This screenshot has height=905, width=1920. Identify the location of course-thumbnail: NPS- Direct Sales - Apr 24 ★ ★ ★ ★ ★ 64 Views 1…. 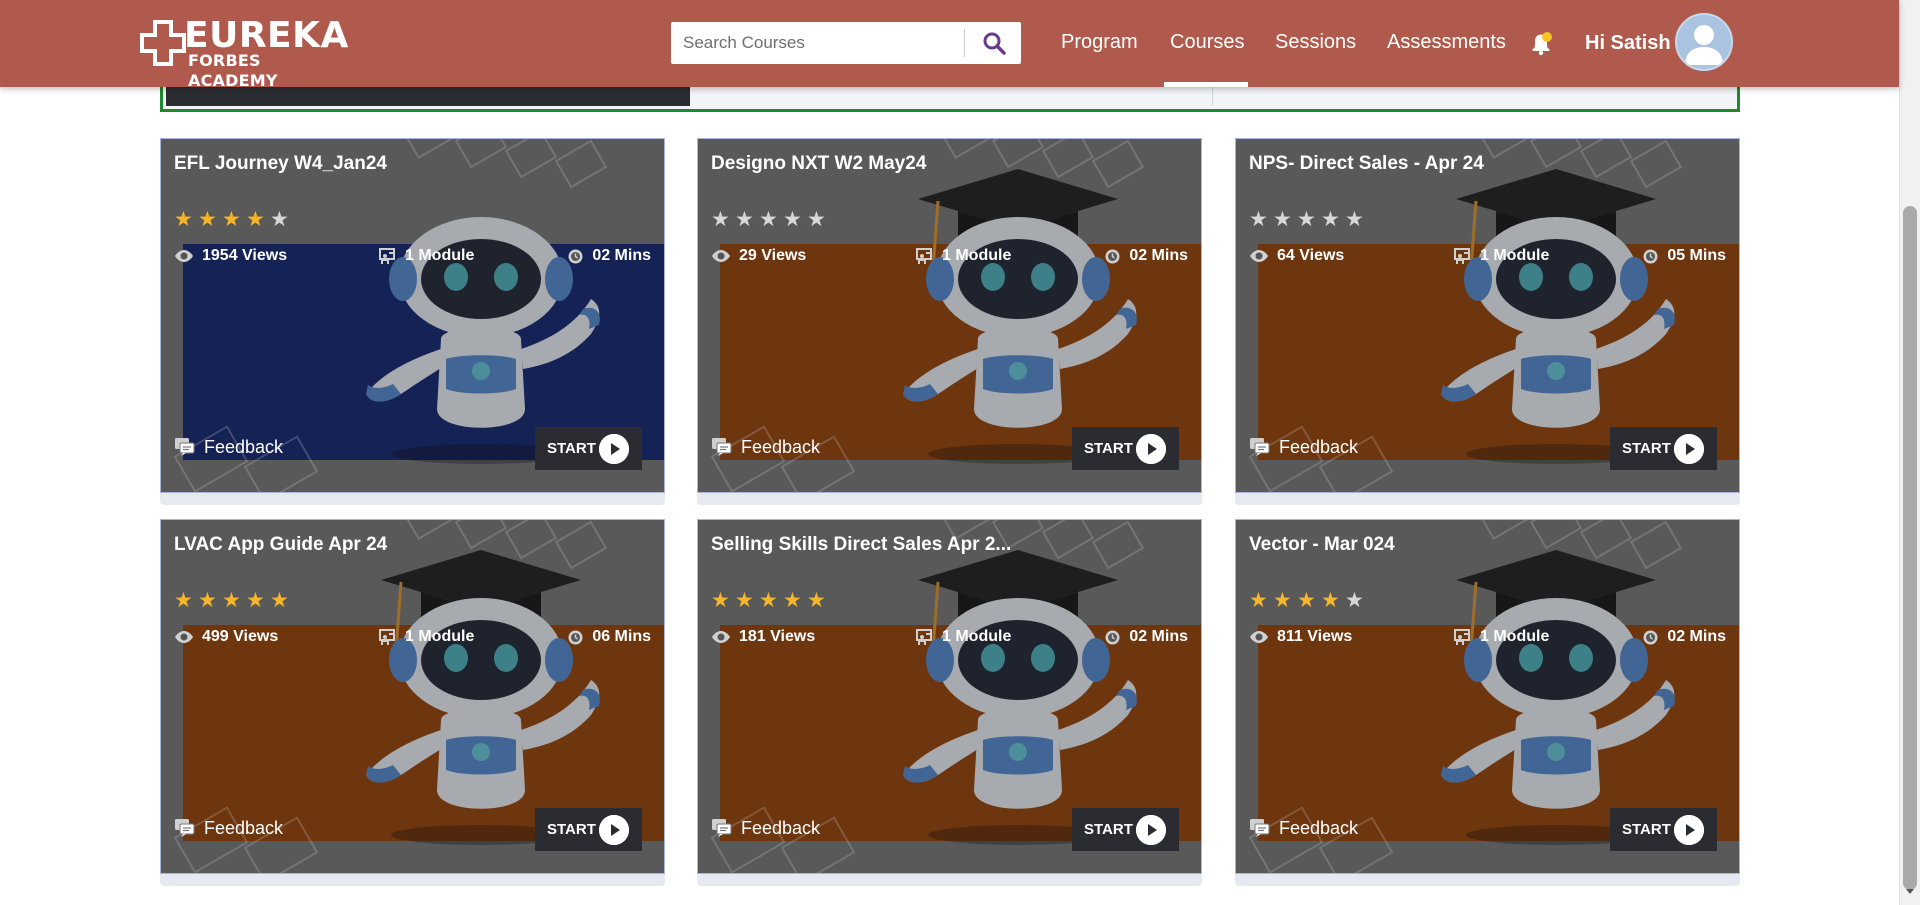
(1487, 315).